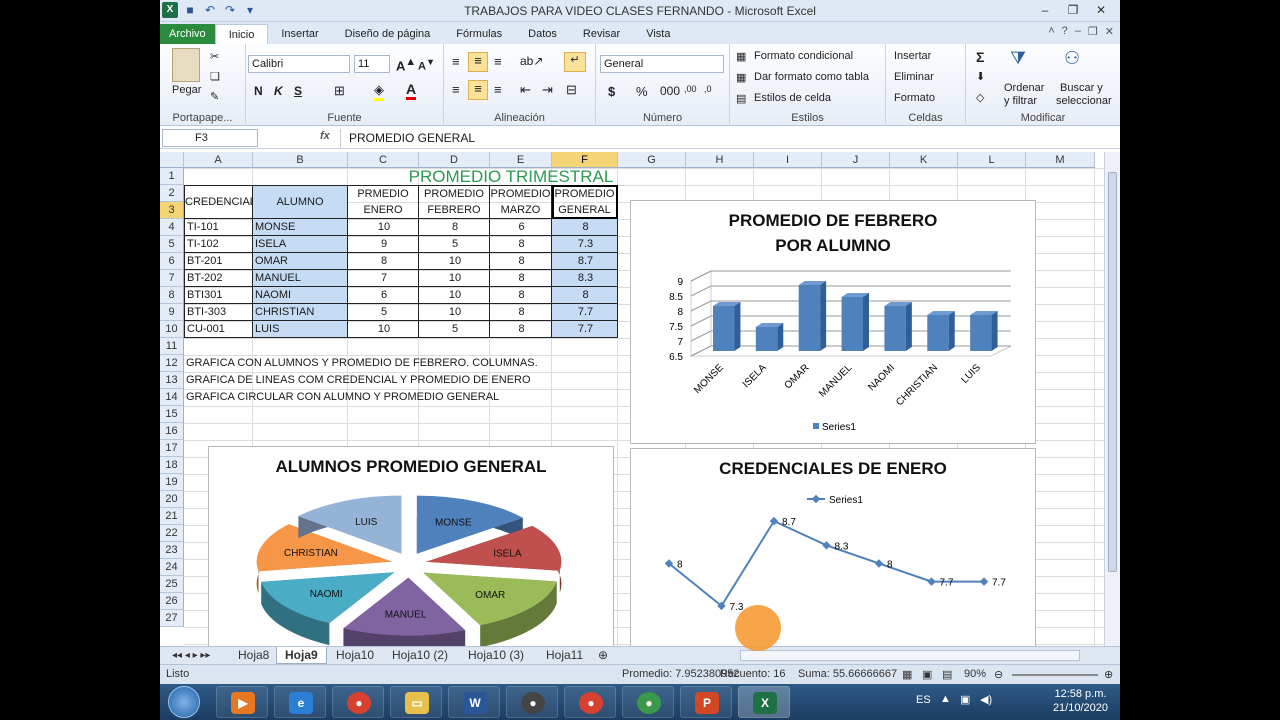 Image resolution: width=1280 pixels, height=720 pixels. Describe the element at coordinates (803, 56) in the screenshot. I see `conditional-format-button: Formato condicional` at that location.